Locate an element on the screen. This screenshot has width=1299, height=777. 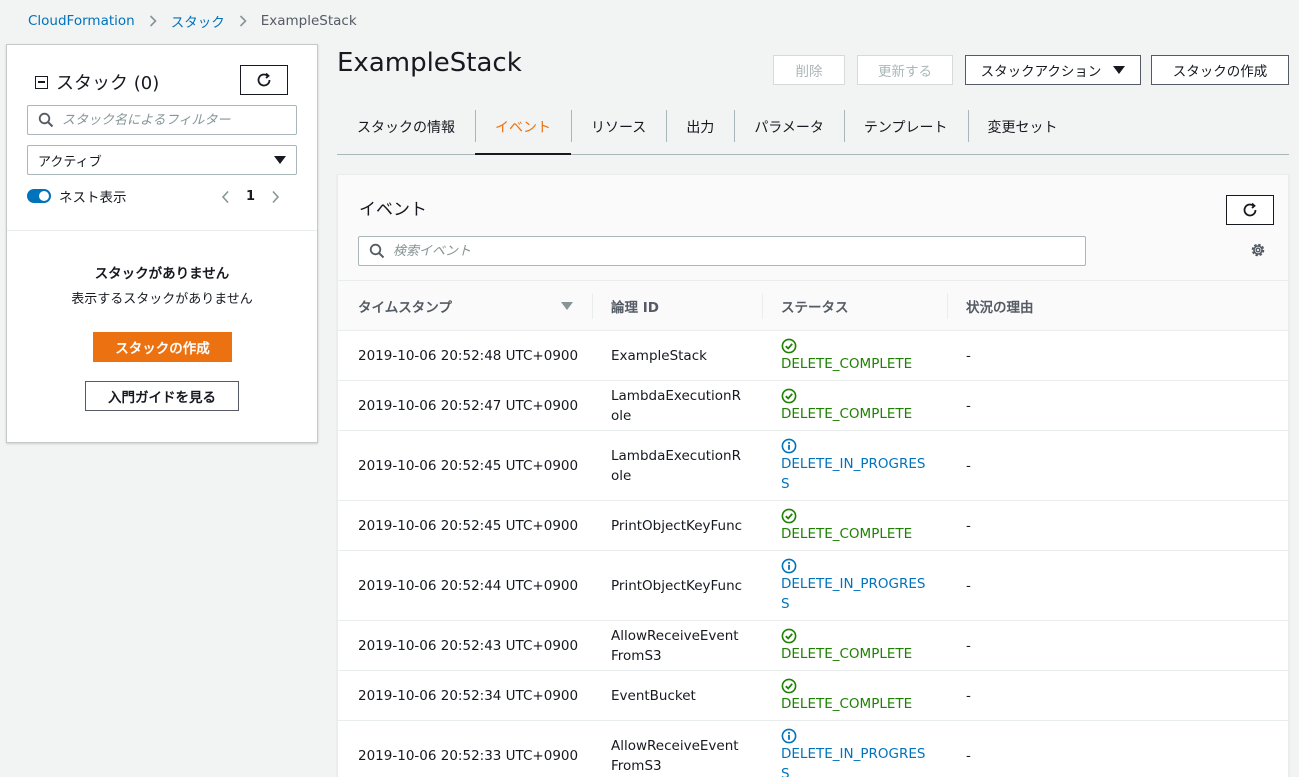
stack-actions-label: スタックアクション is located at coordinates (1041, 72).